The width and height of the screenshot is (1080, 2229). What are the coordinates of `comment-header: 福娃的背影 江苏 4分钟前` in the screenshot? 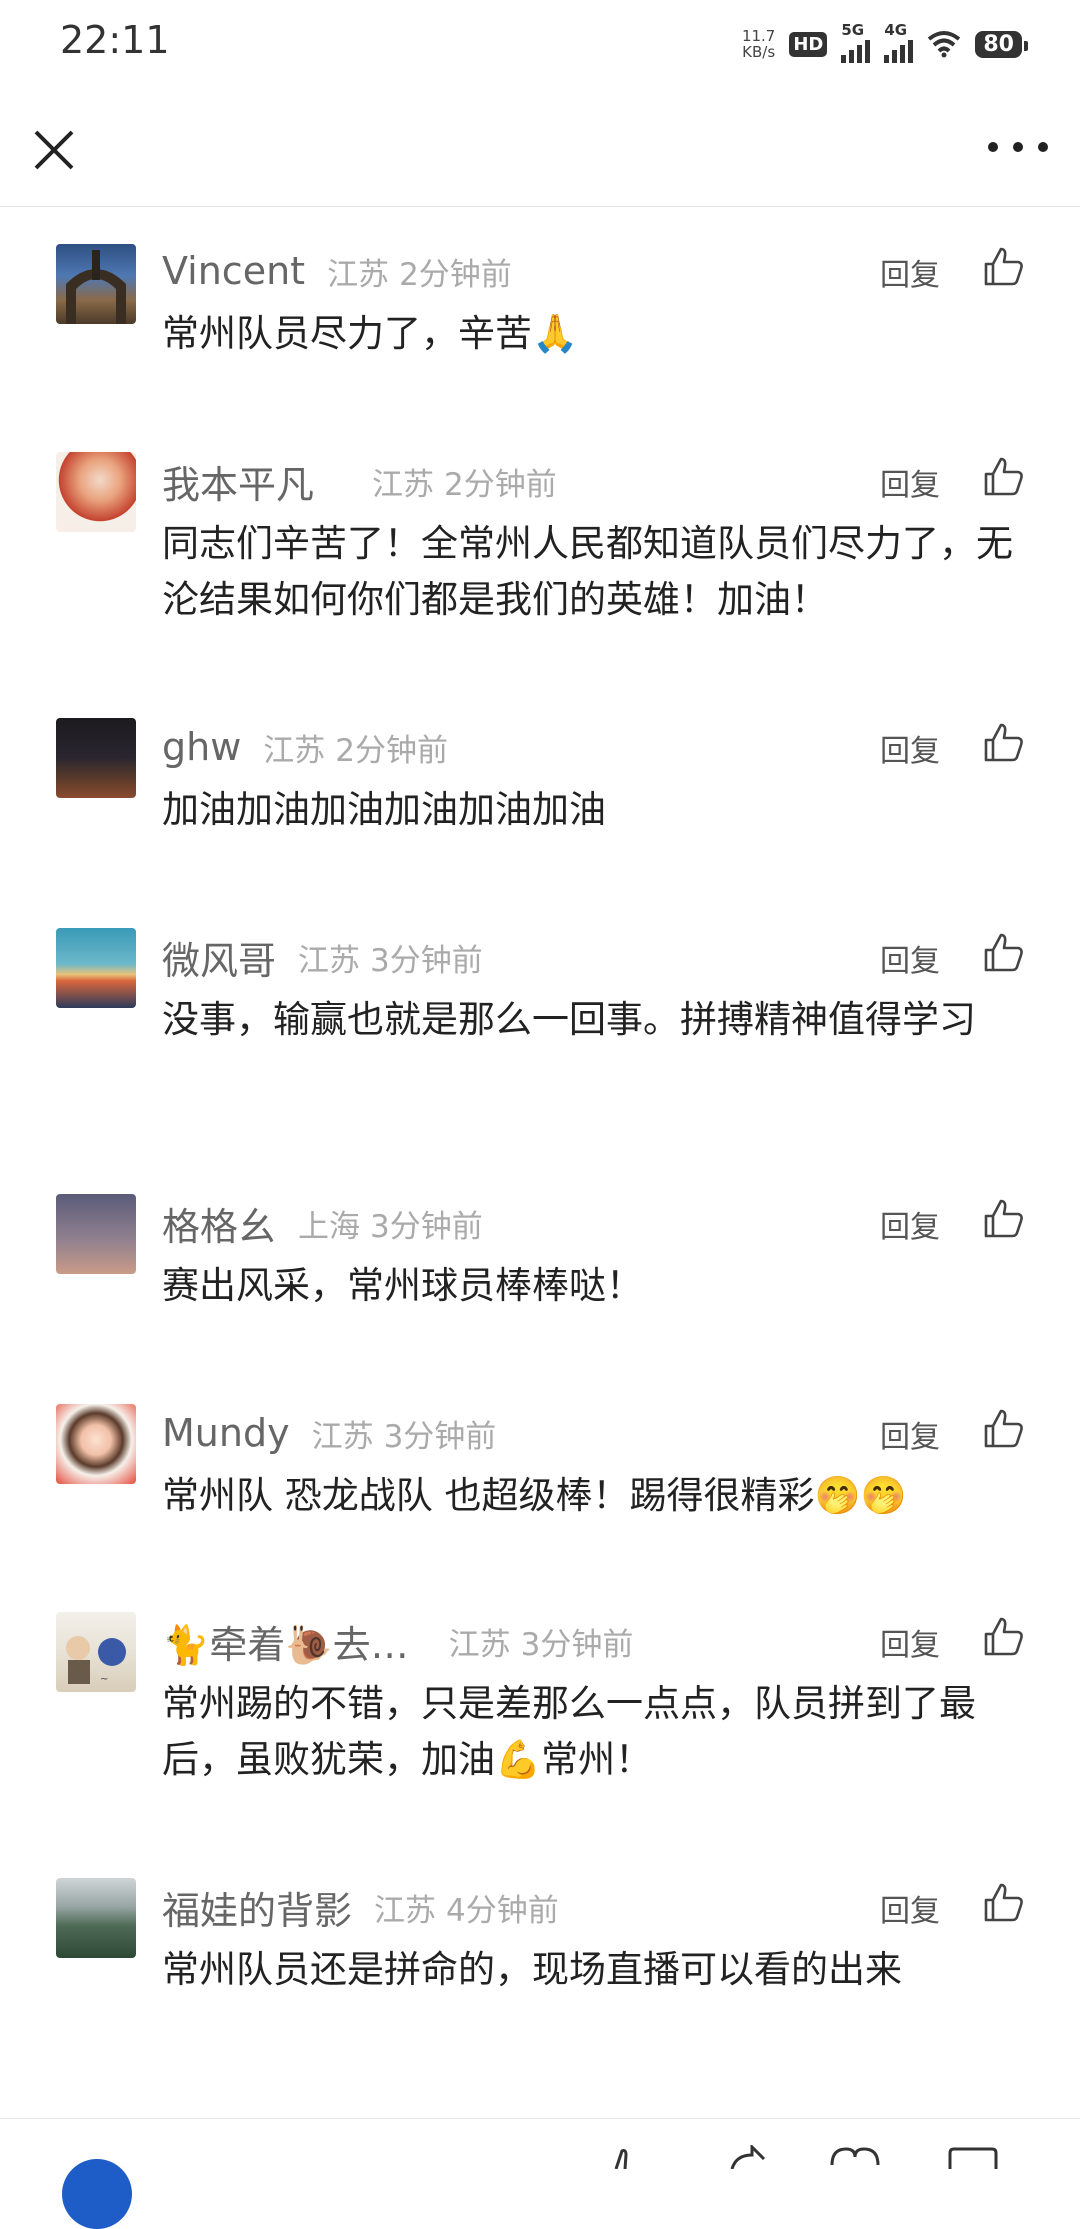 It's located at (360, 1907).